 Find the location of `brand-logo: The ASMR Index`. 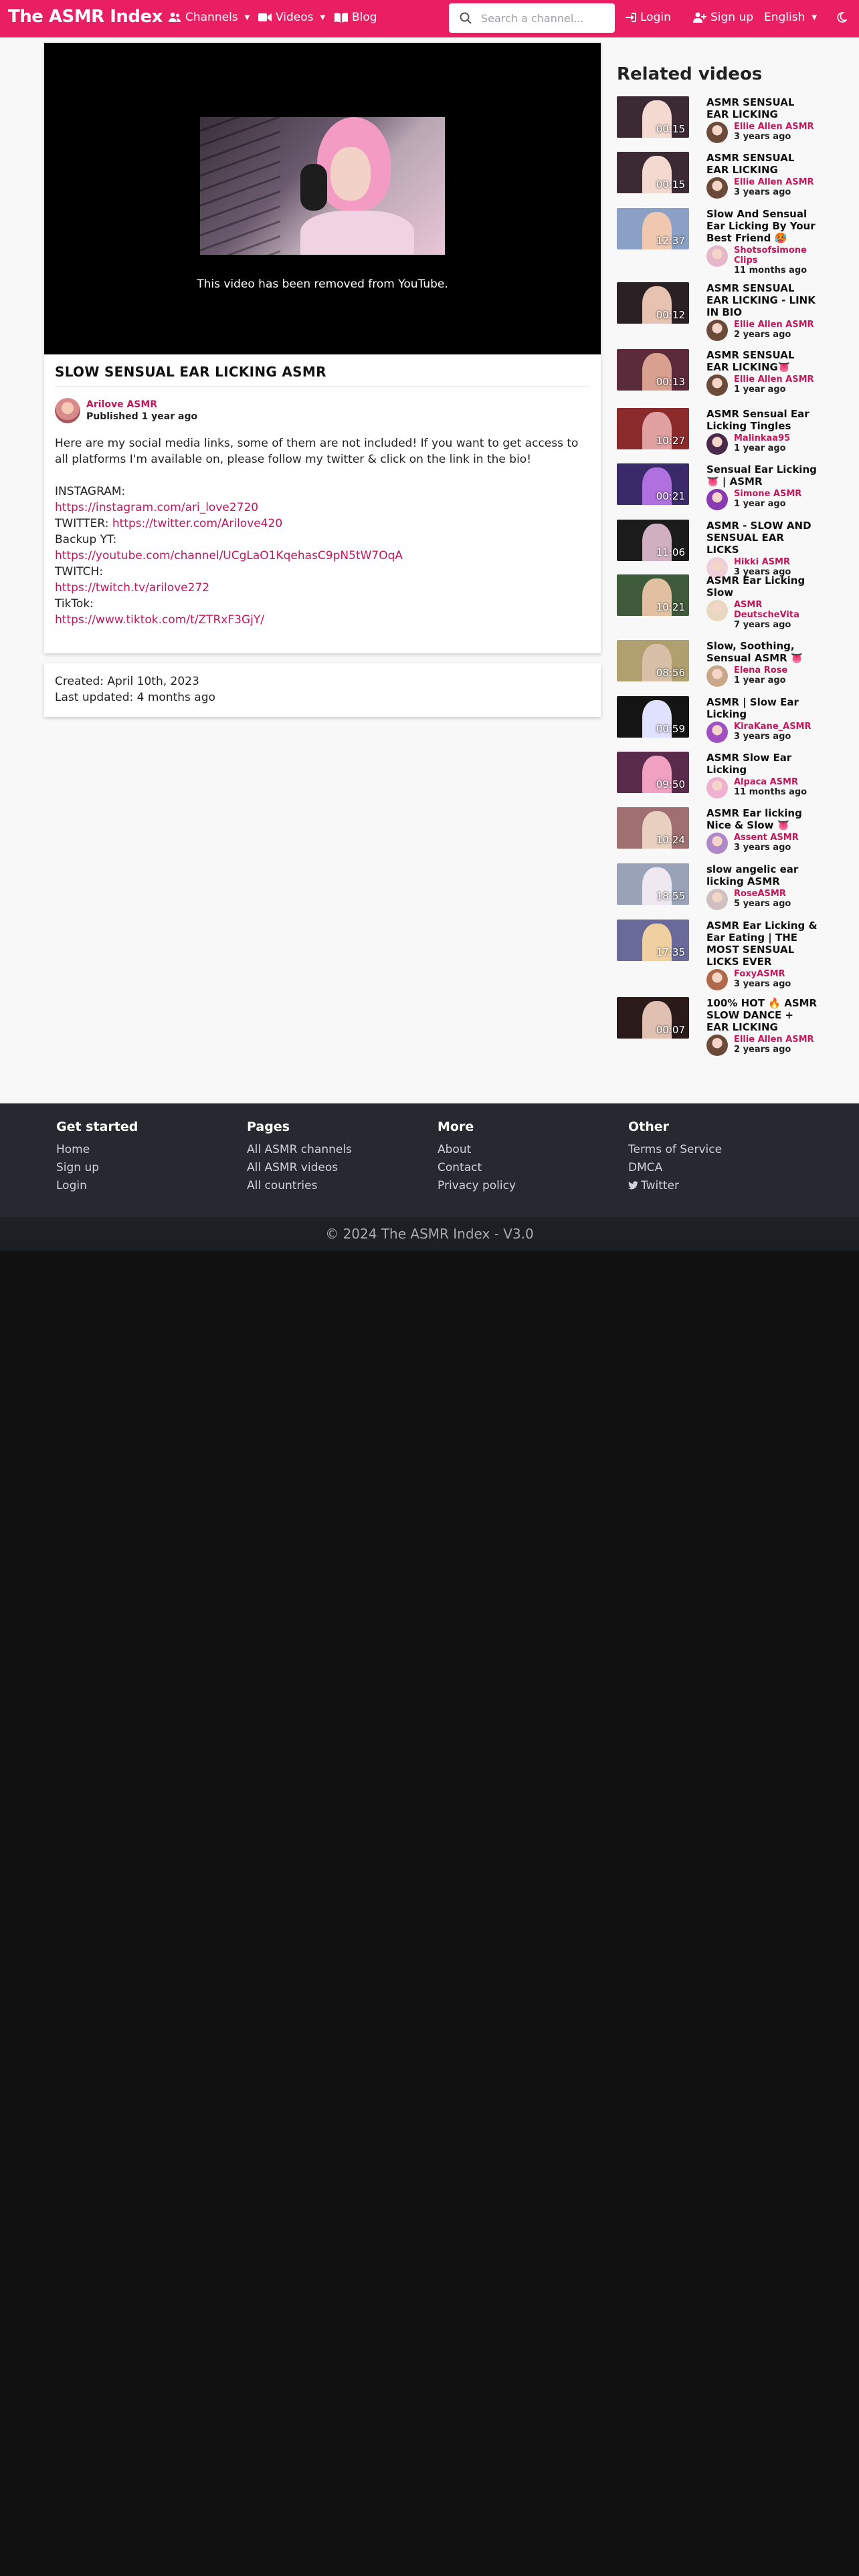

brand-logo: The ASMR Index is located at coordinates (86, 17).